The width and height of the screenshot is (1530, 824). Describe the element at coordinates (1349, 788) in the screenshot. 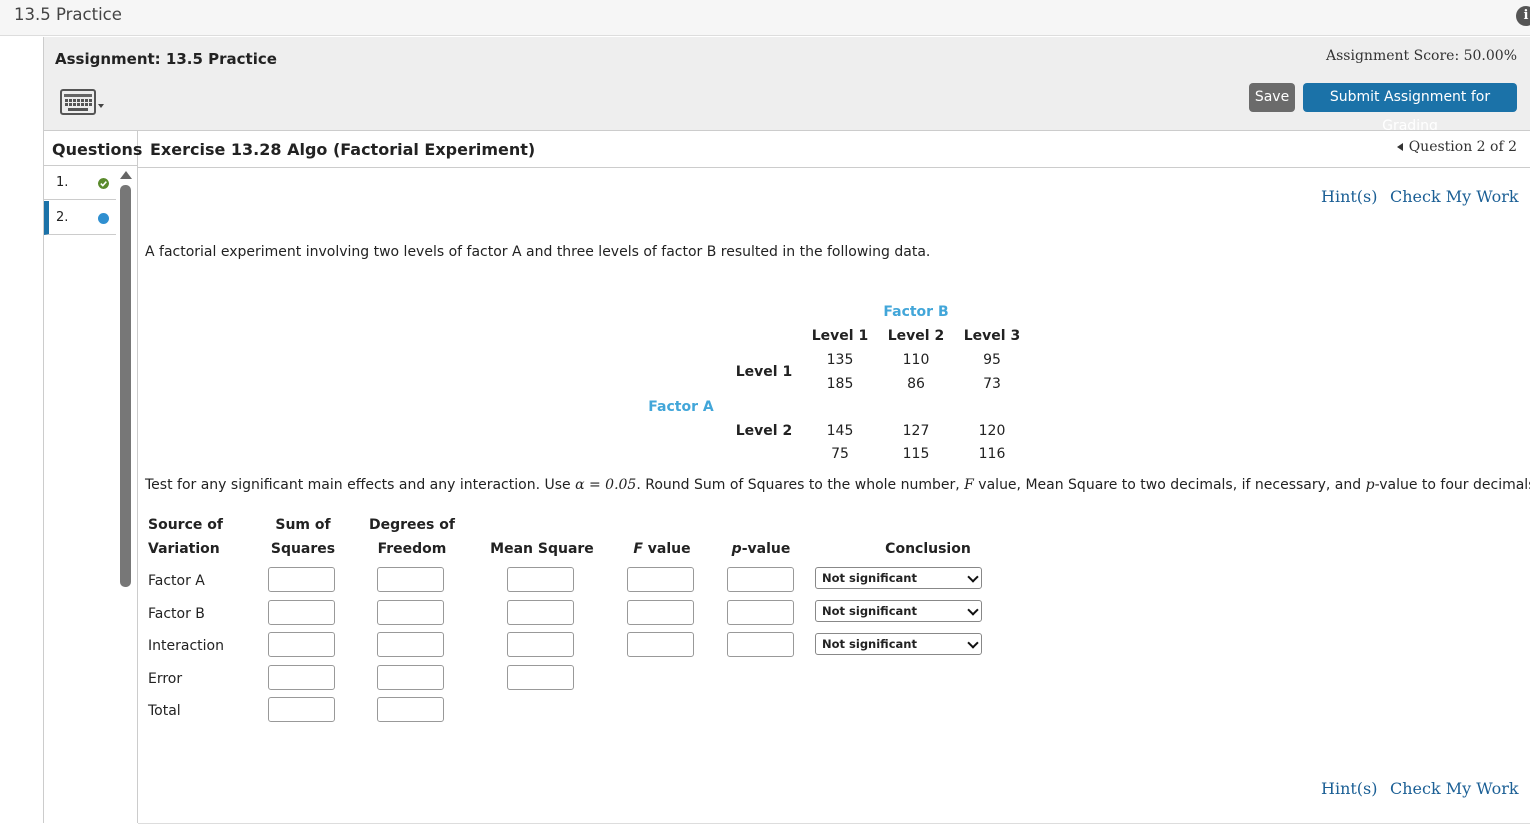

I see `hints-link-bottom: Hint(s)` at that location.